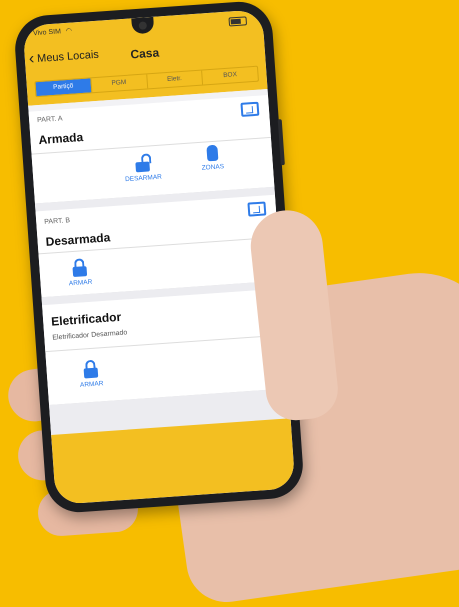  Describe the element at coordinates (61, 139) in the screenshot. I see `partition-state: Armada` at that location.